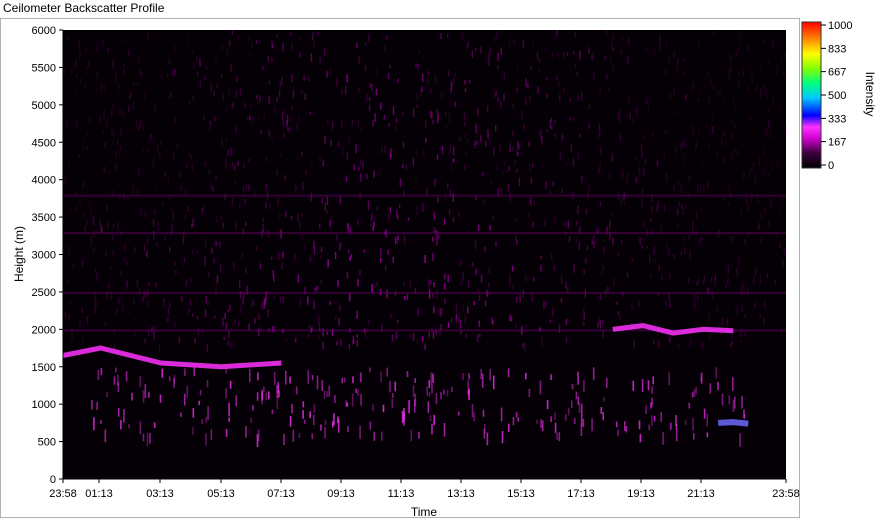 The width and height of the screenshot is (878, 519). What do you see at coordinates (840, 26) in the screenshot?
I see `colorbar-tick-label: 1000` at bounding box center [840, 26].